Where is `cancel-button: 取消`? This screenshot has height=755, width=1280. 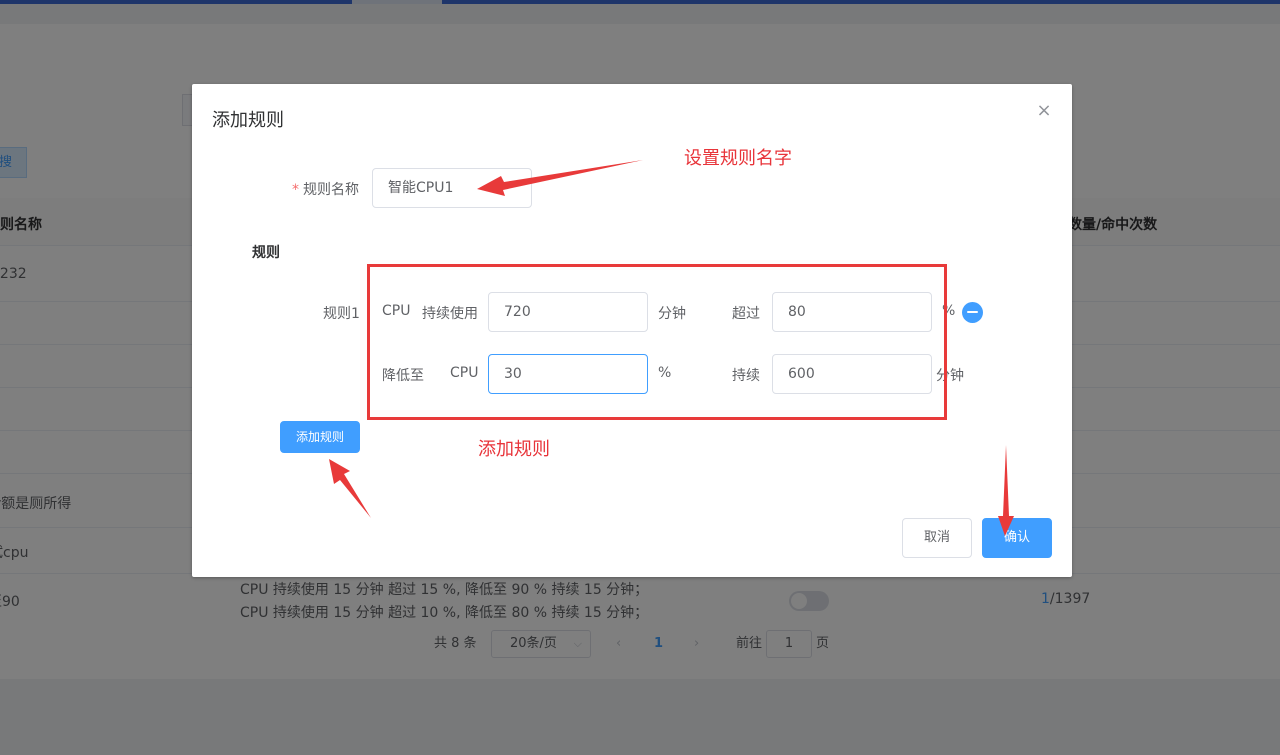 cancel-button: 取消 is located at coordinates (937, 538).